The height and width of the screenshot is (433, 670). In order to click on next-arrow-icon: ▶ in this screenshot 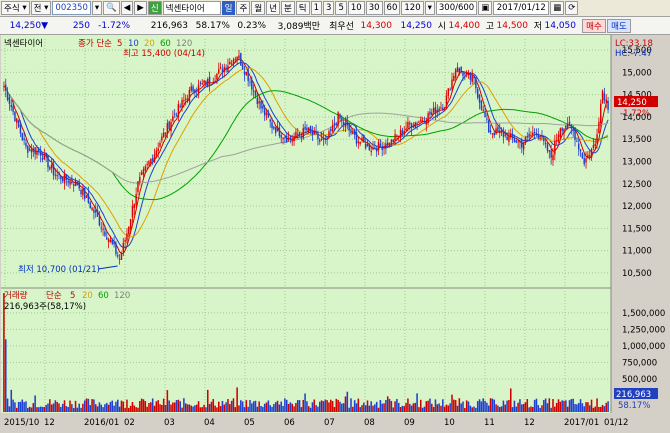, I will do `click(140, 8)`.